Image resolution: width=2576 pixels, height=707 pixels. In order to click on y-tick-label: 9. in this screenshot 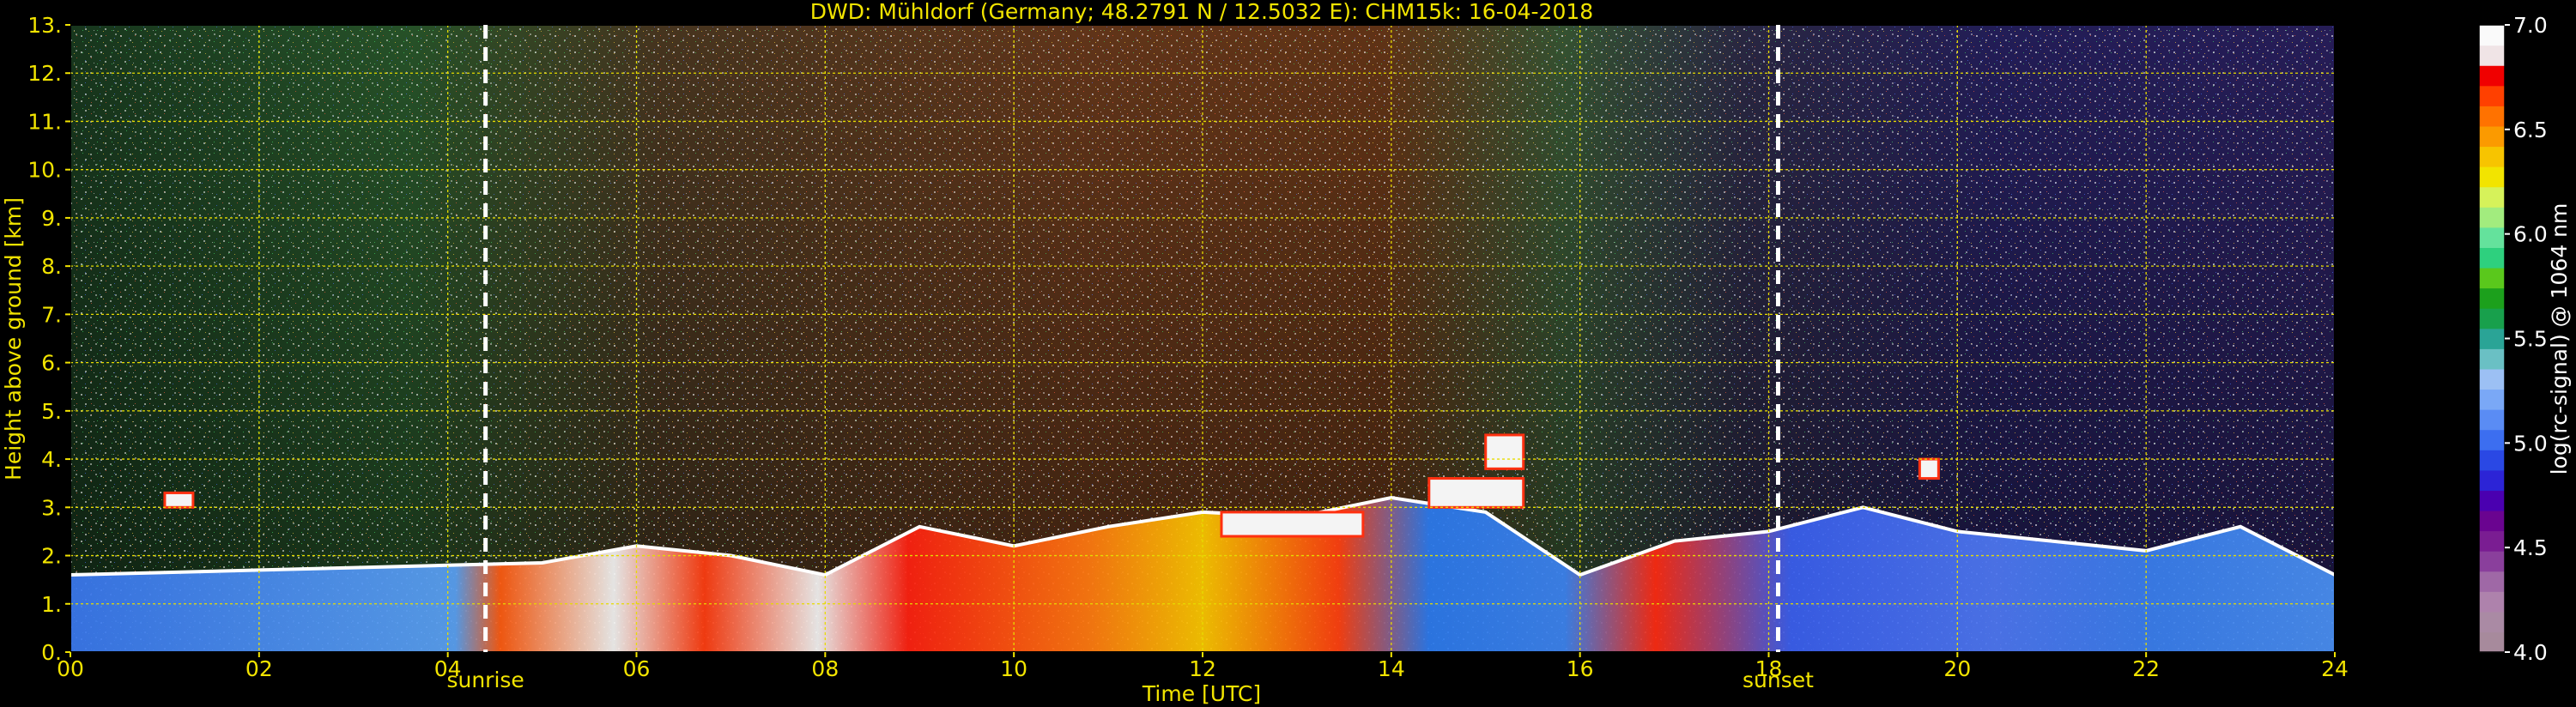, I will do `click(51, 218)`.